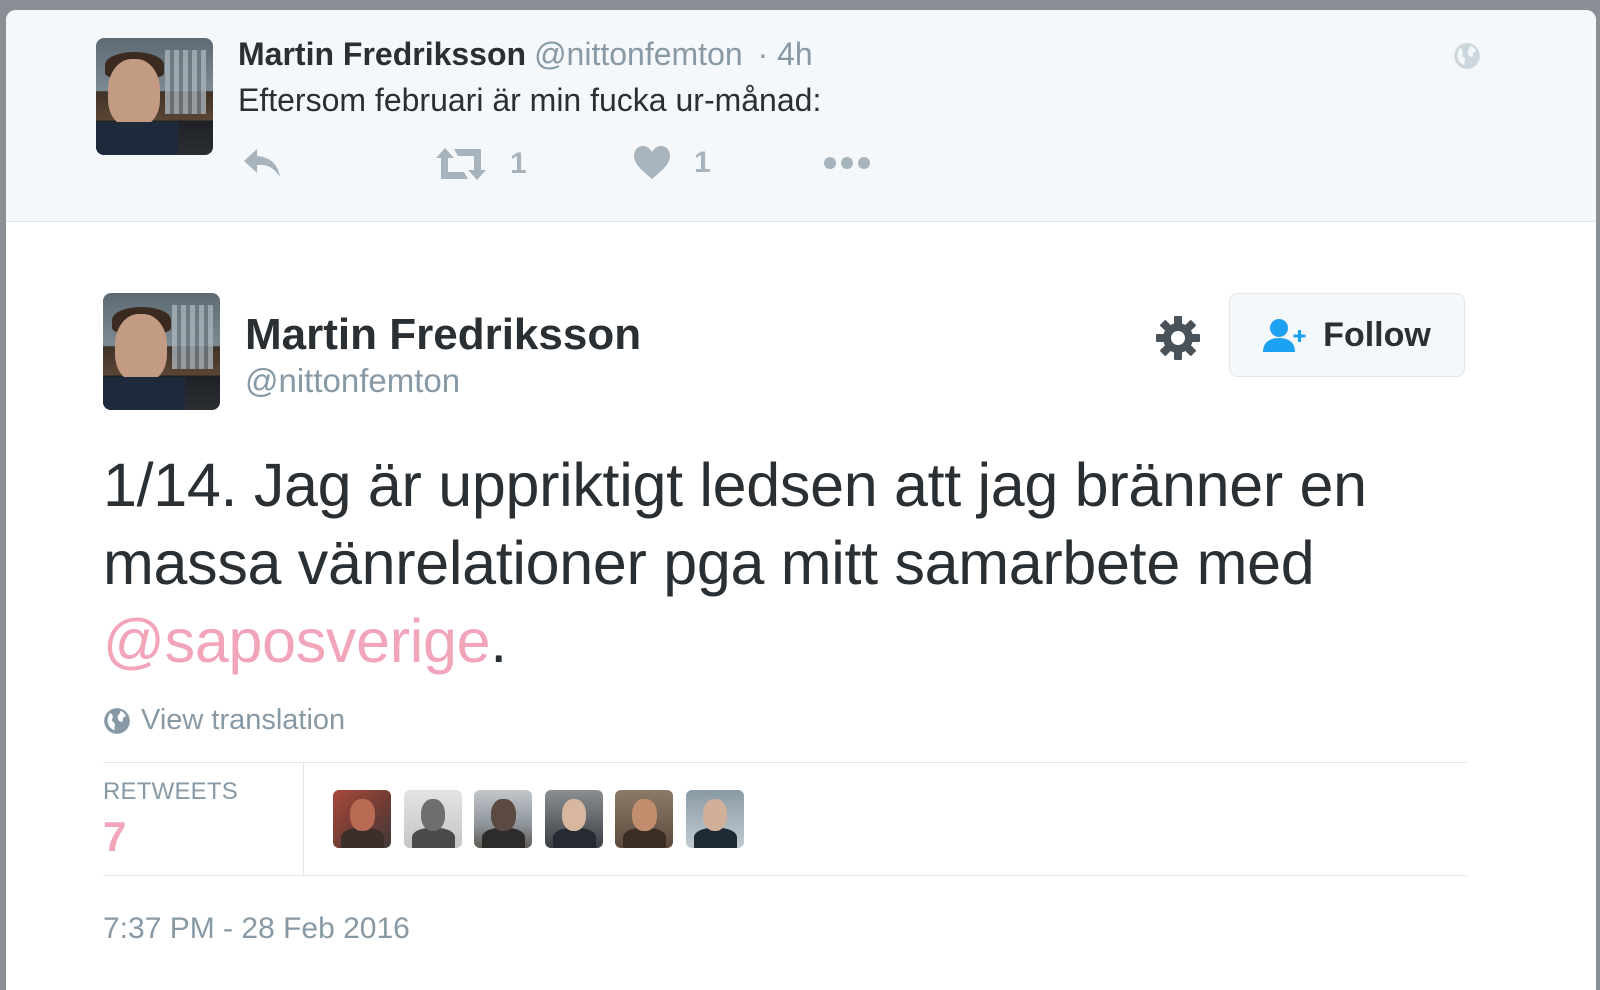 This screenshot has width=1600, height=990. I want to click on previous-tweet-text: Eftersom februari är min fucka ur-månad:, so click(530, 100).